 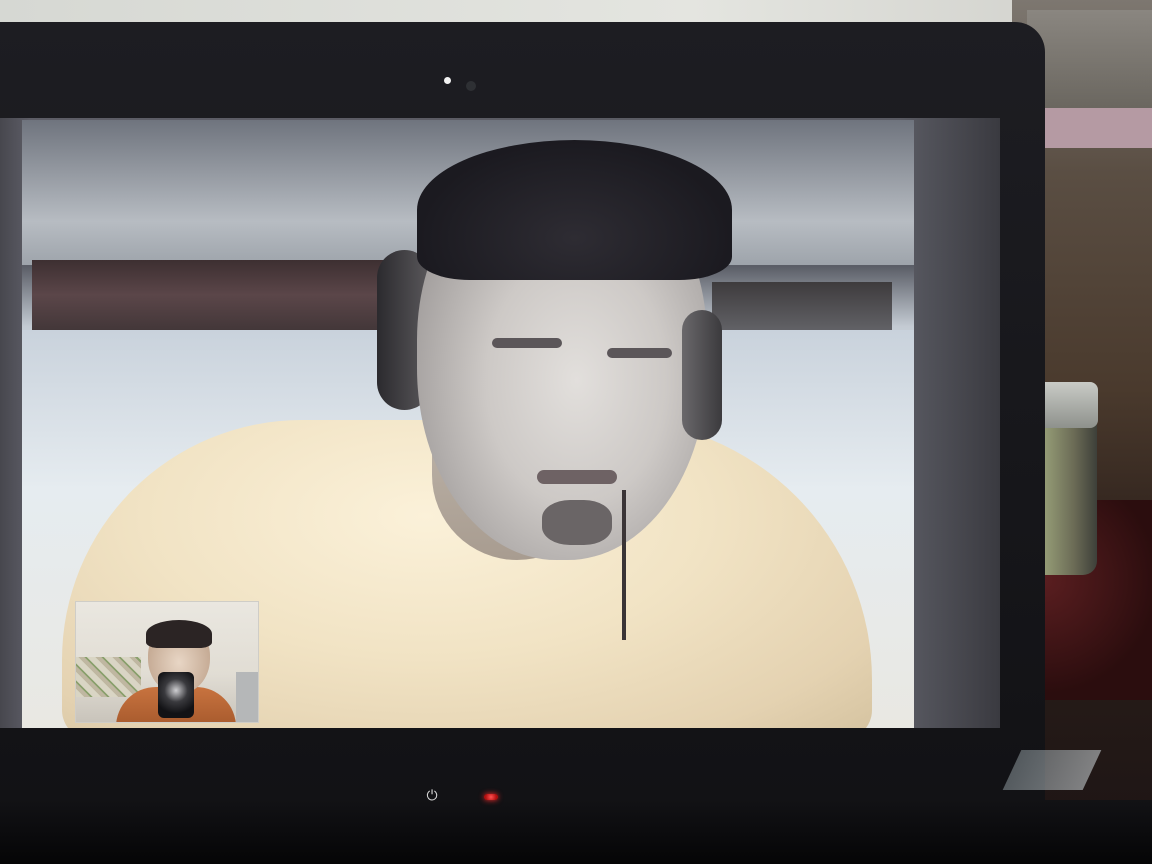 I want to click on status-led, so click(x=491, y=797).